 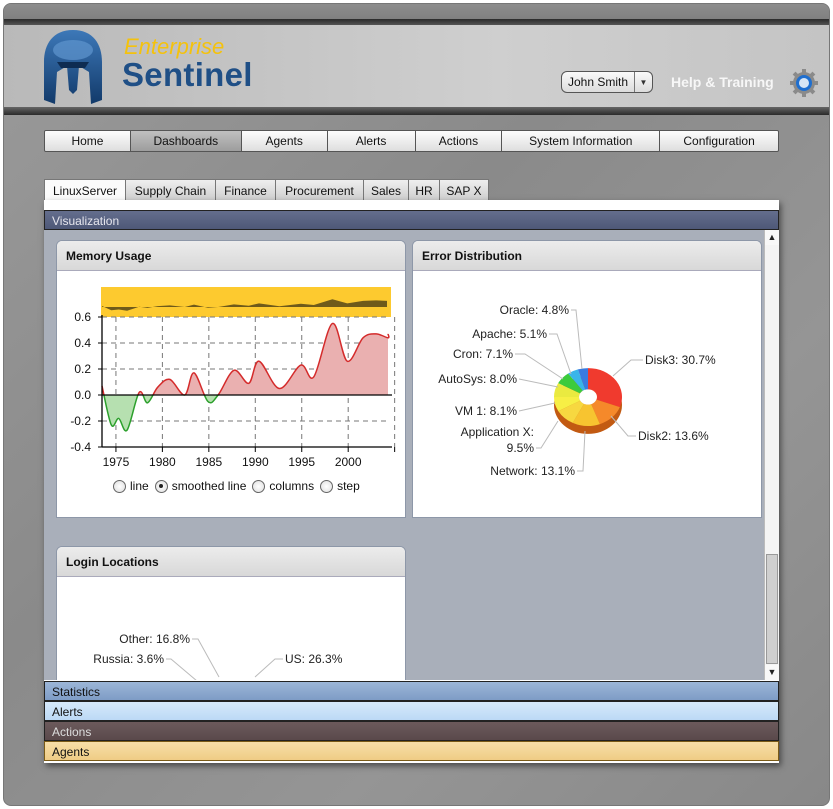 I want to click on nav-system-information: System Information, so click(x=581, y=141).